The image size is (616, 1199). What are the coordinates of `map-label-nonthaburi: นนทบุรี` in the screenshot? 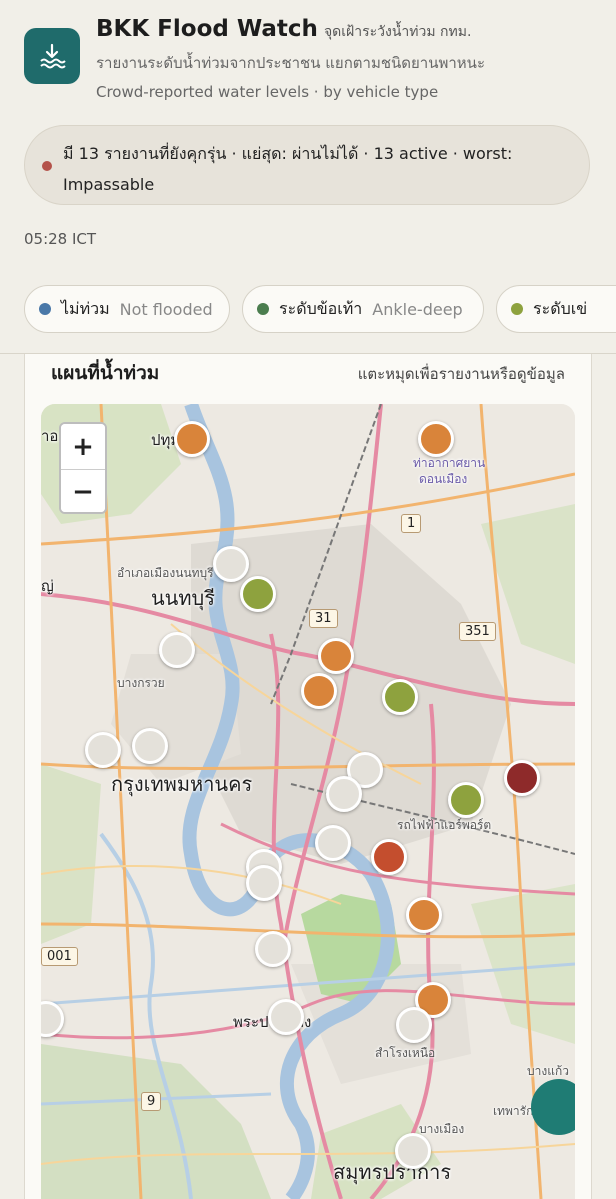 It's located at (183, 598).